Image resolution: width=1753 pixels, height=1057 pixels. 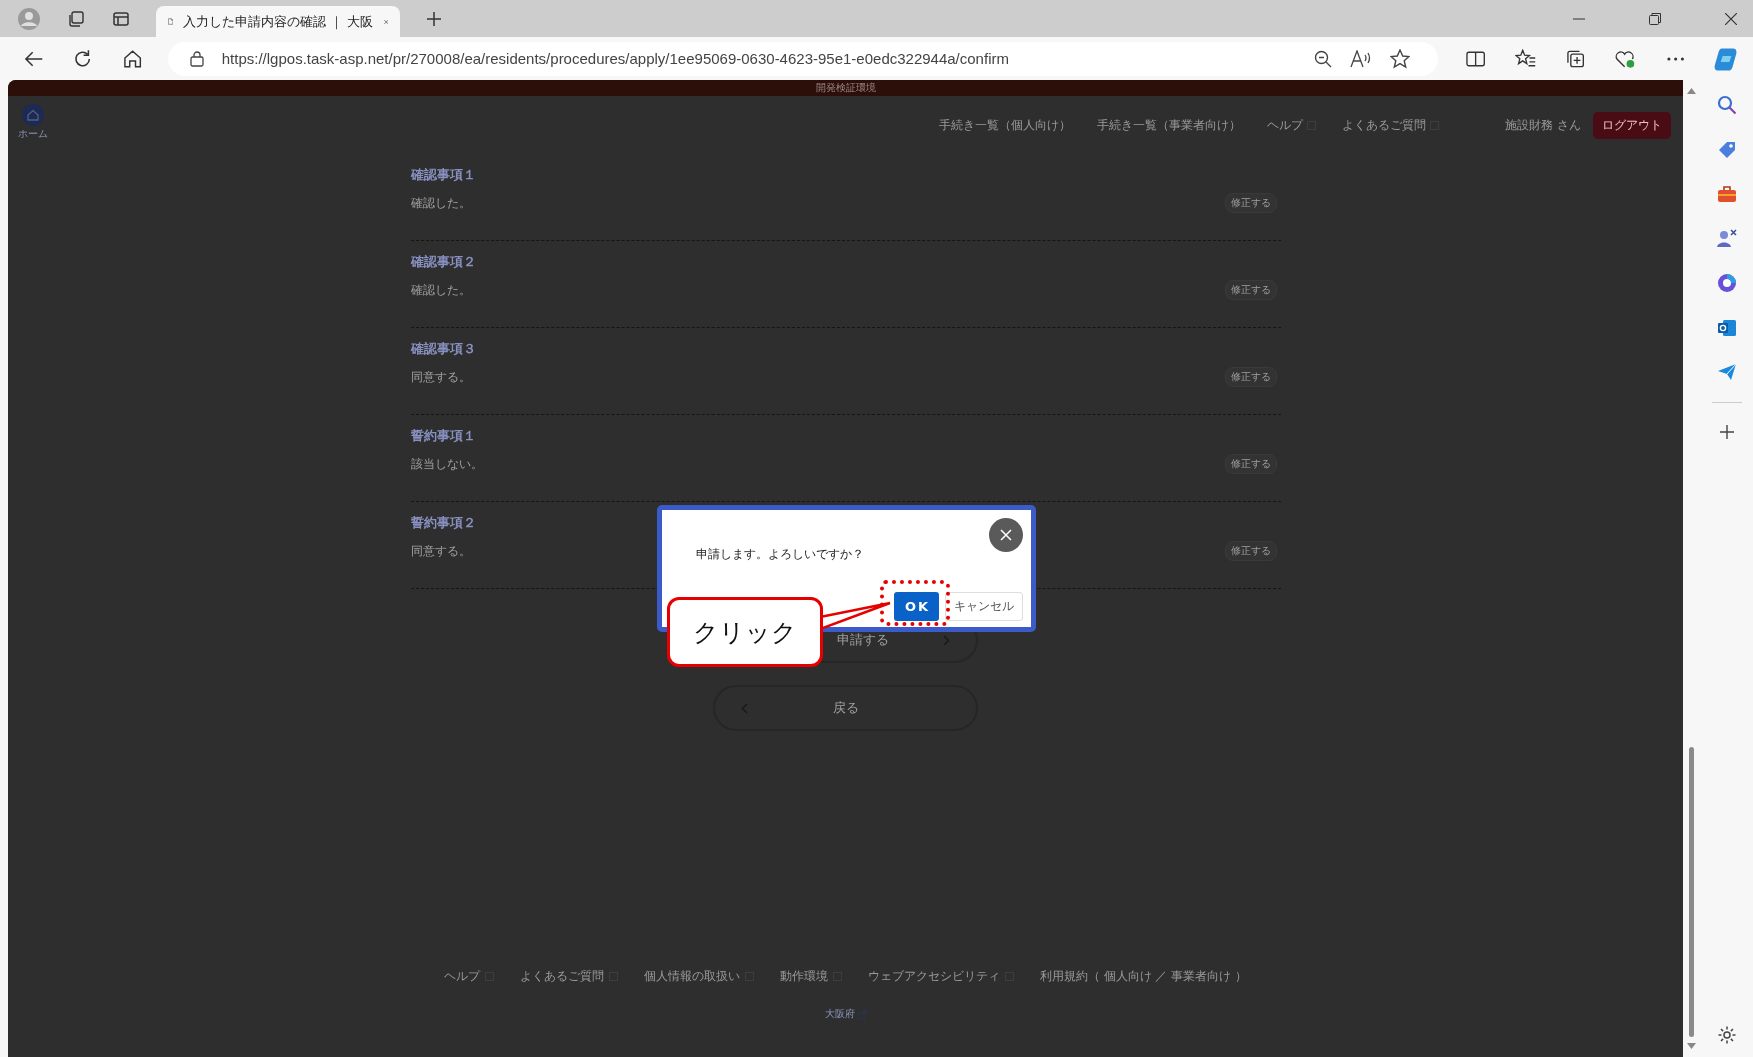 What do you see at coordinates (83, 58) in the screenshot?
I see `refresh-icon` at bounding box center [83, 58].